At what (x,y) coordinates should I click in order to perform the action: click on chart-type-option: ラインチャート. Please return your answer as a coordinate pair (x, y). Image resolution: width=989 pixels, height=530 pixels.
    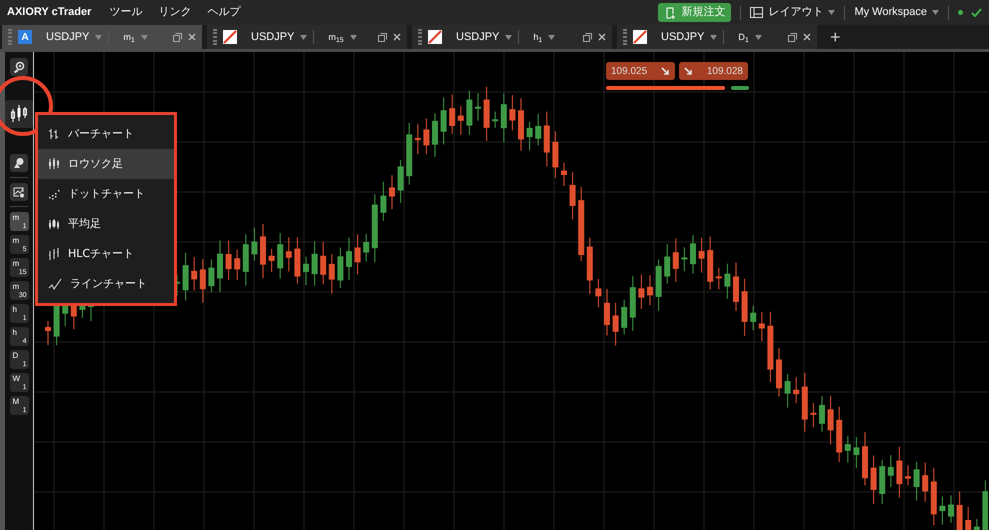
    Looking at the image, I should click on (106, 284).